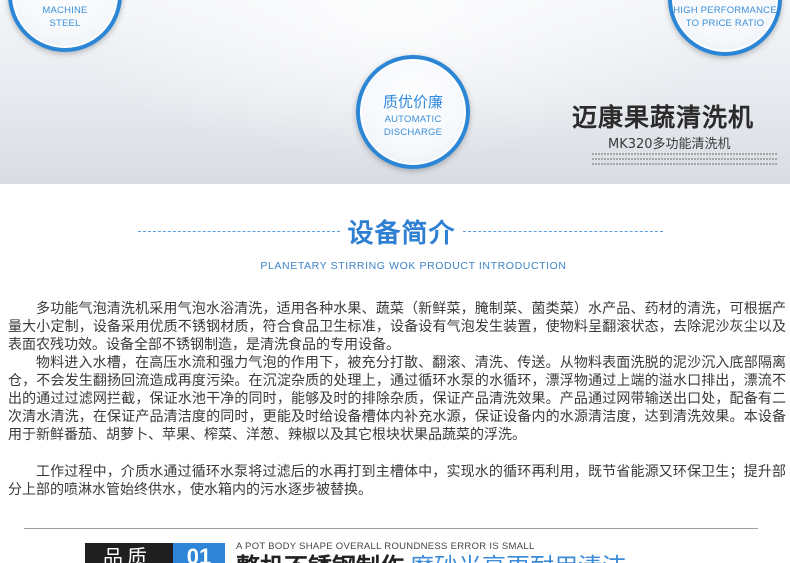 This screenshot has height=563, width=790. What do you see at coordinates (669, 144) in the screenshot?
I see `brand-subtitle: MK320多功能清洗机` at bounding box center [669, 144].